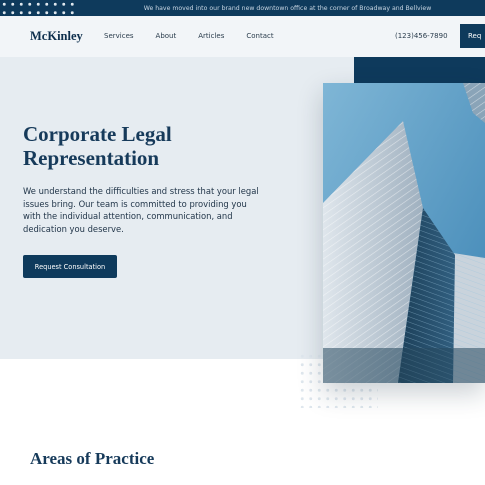  I want to click on hero-title-line-1: Corporate Legal, so click(97, 134).